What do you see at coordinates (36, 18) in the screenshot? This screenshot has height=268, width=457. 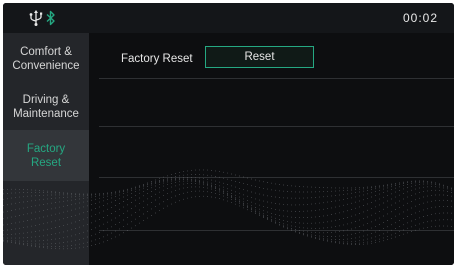 I see `usb-icon` at bounding box center [36, 18].